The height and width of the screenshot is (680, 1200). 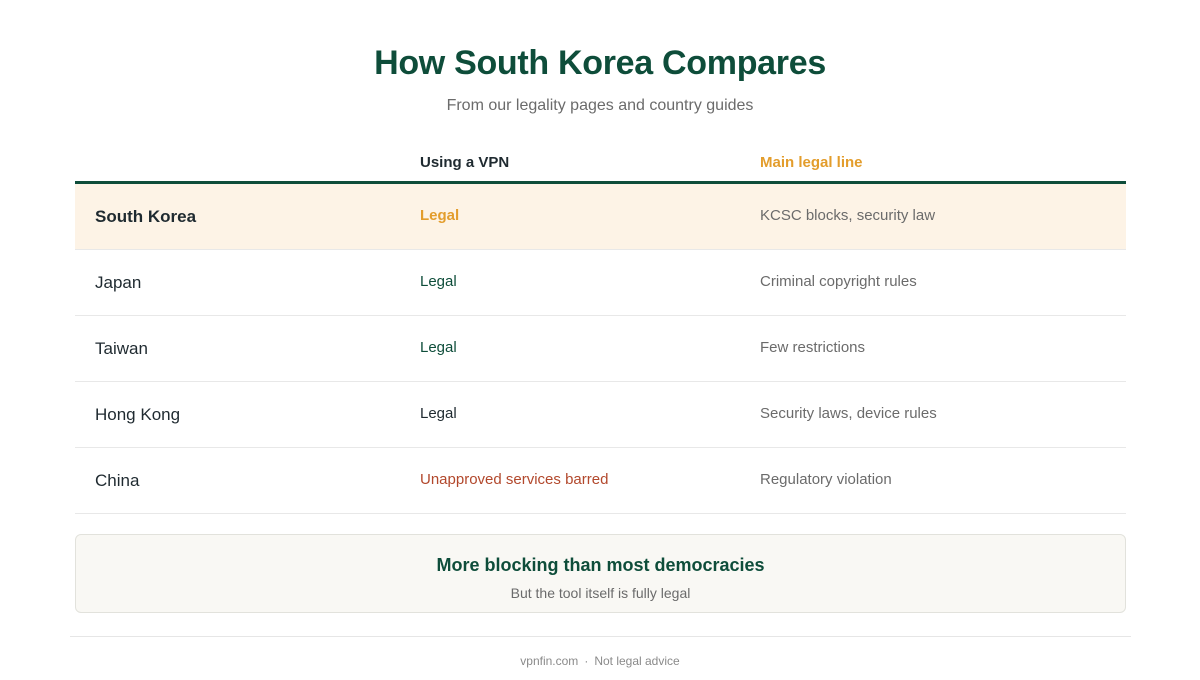 What do you see at coordinates (118, 282) in the screenshot?
I see `country-cell: Japan` at bounding box center [118, 282].